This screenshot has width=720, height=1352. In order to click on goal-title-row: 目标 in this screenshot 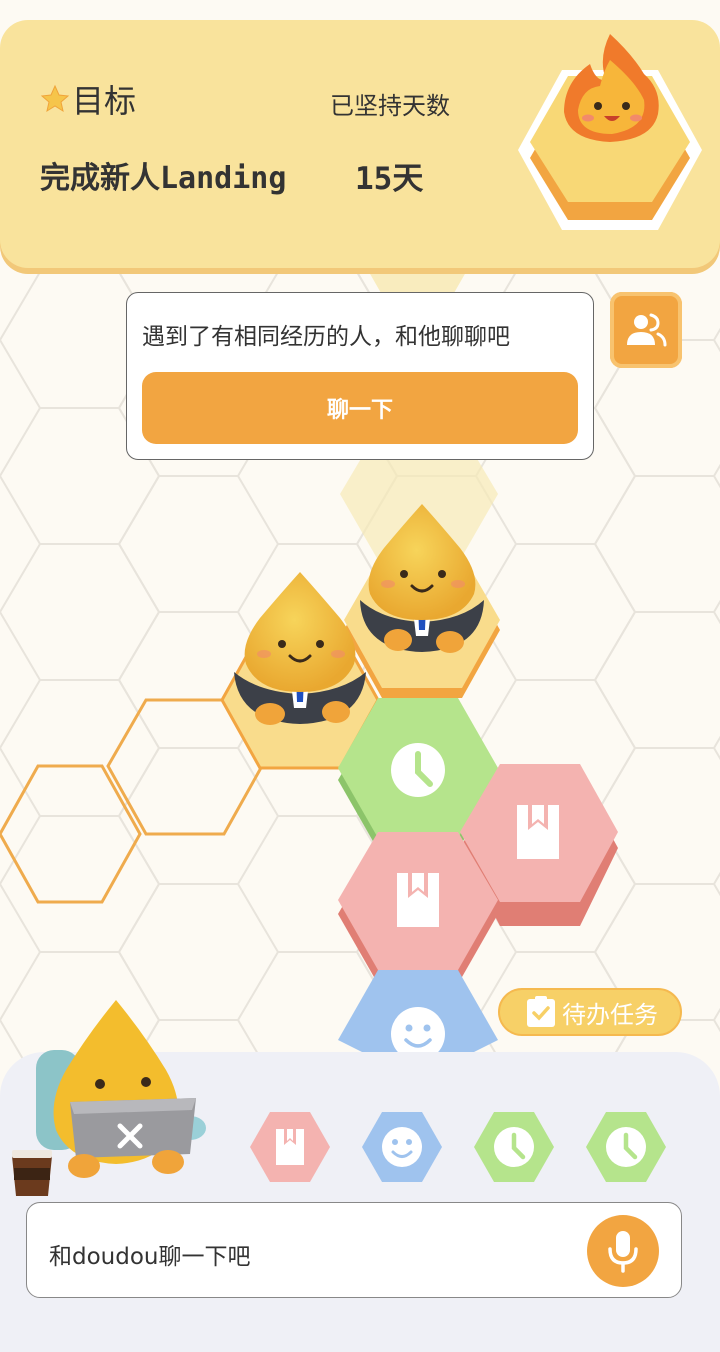, I will do `click(88, 99)`.